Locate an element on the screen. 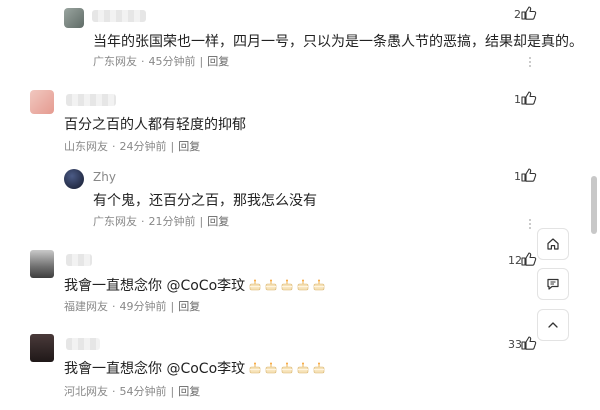 The image size is (600, 410). comment-meta: 福建网友 · 49分钟前 | 回复 is located at coordinates (132, 306).